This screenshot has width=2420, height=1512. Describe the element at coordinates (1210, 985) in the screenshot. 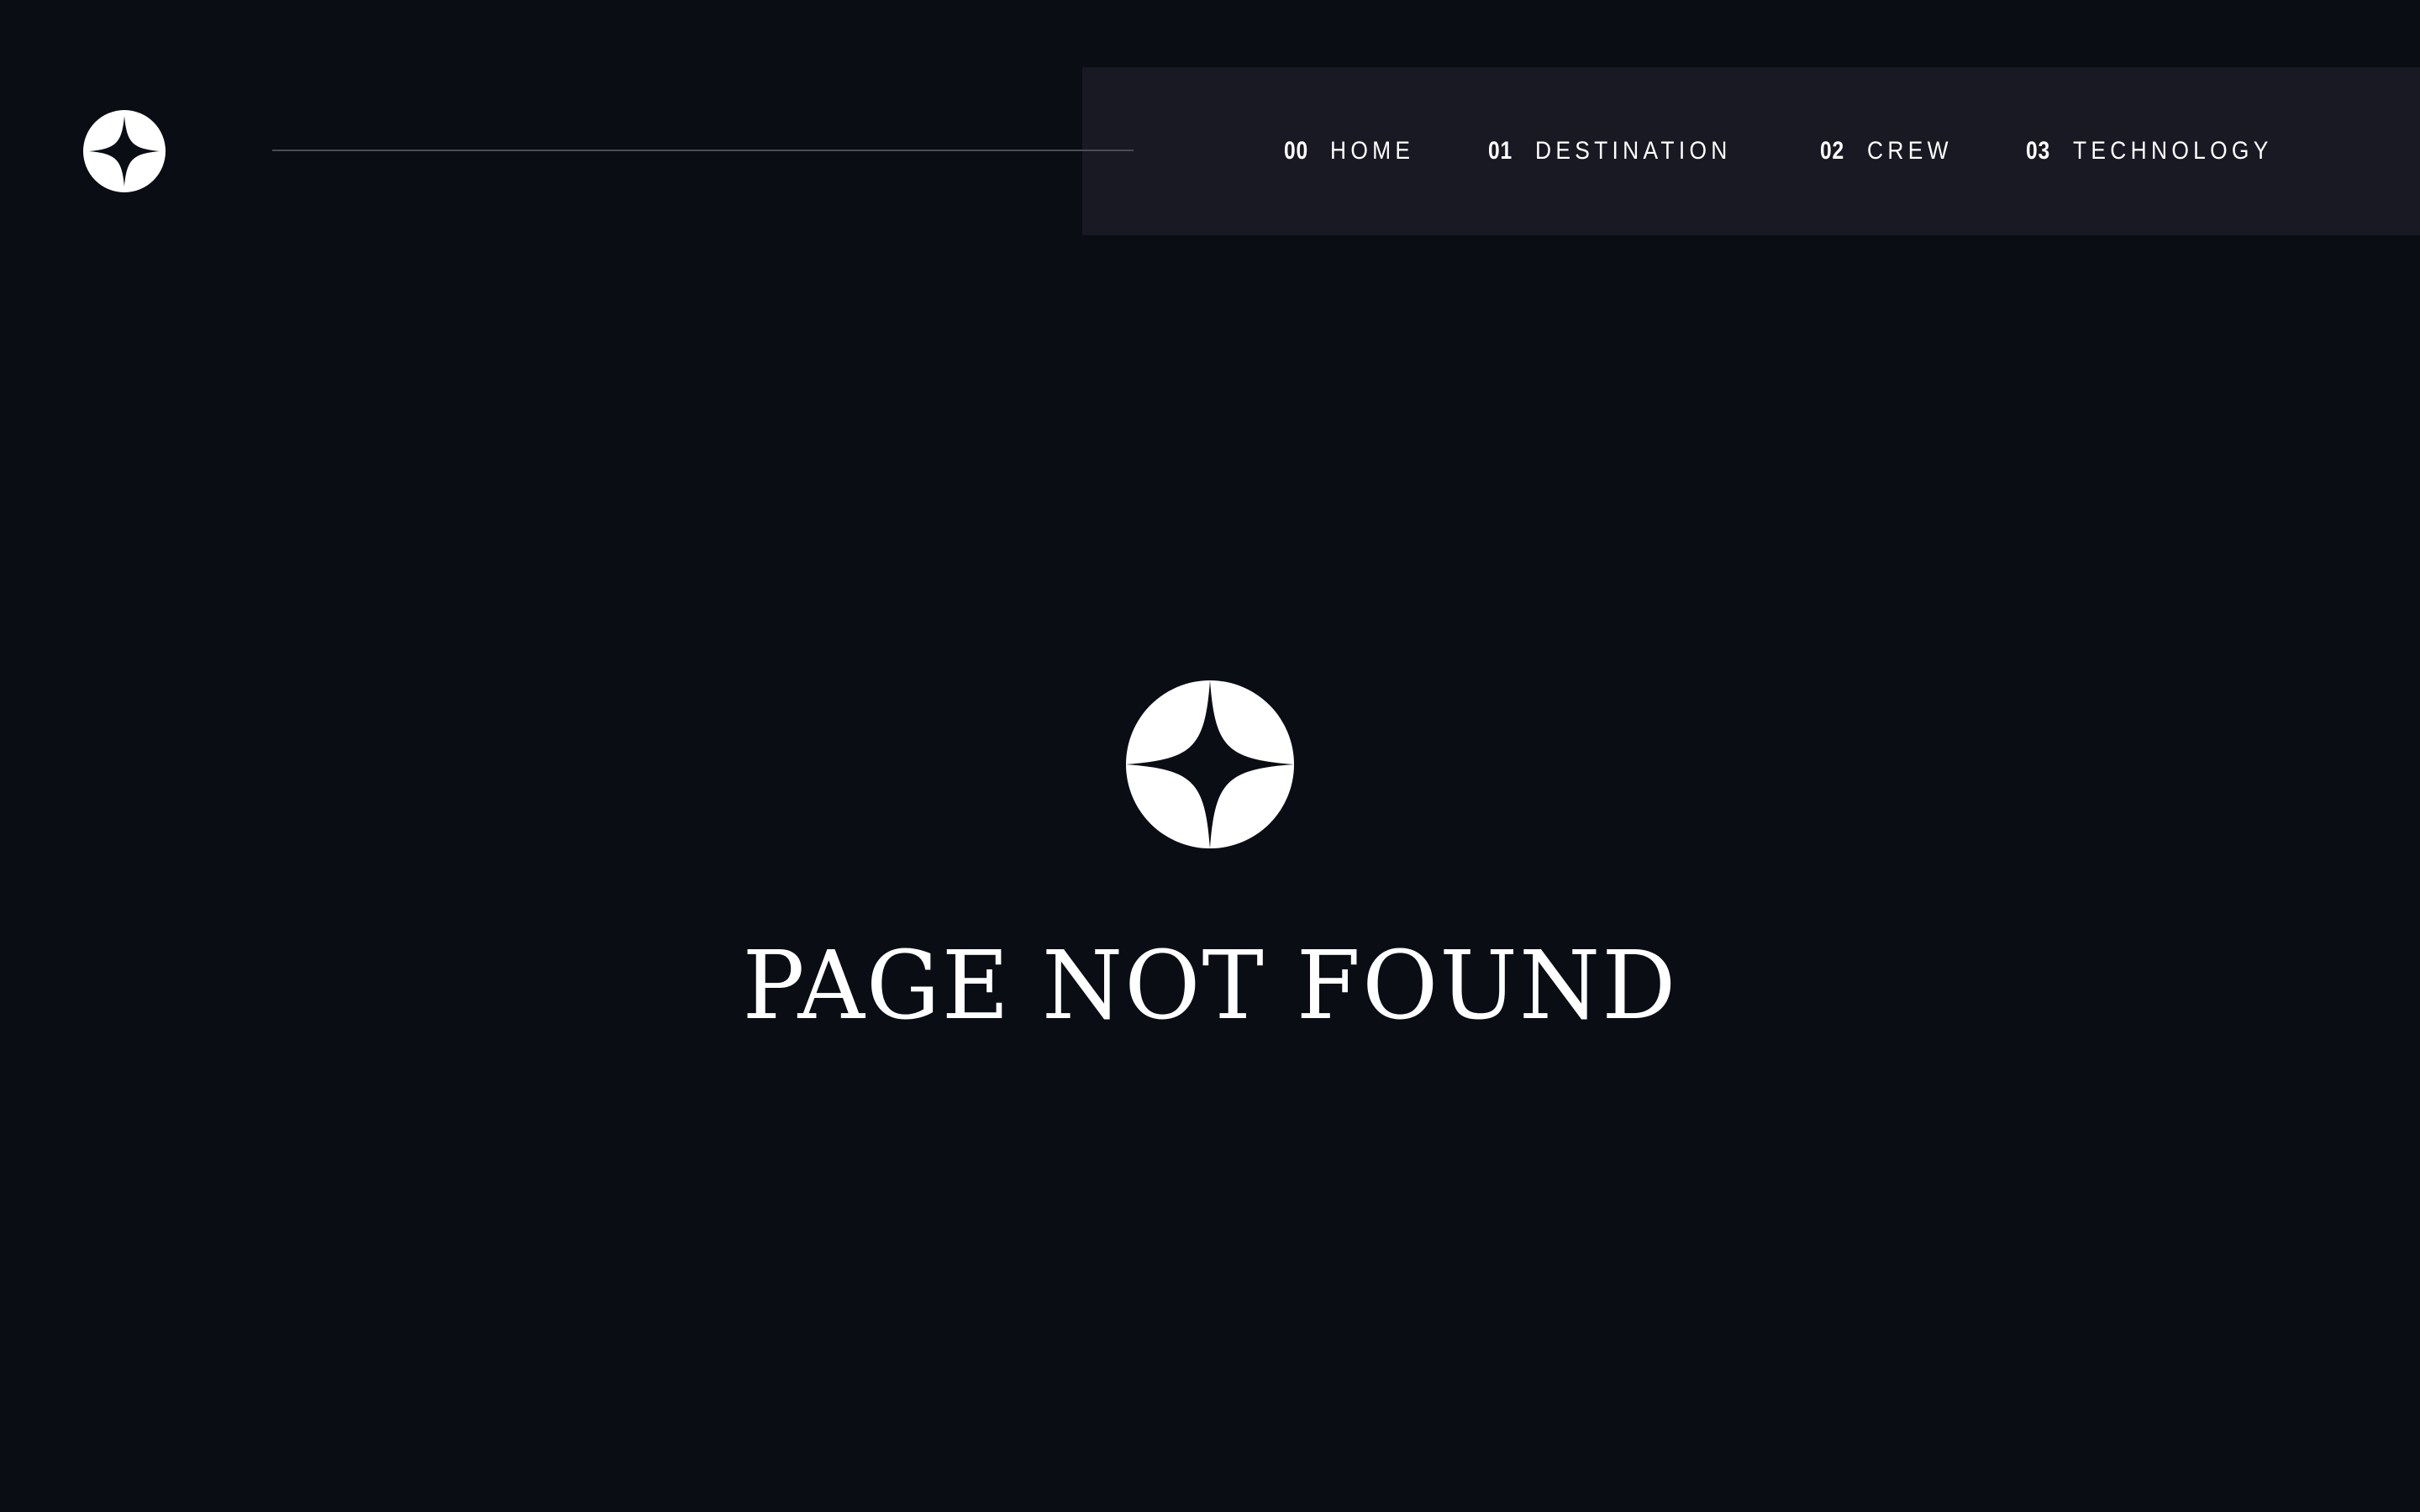

I see `page-title: PAGE NOT FOUND` at that location.